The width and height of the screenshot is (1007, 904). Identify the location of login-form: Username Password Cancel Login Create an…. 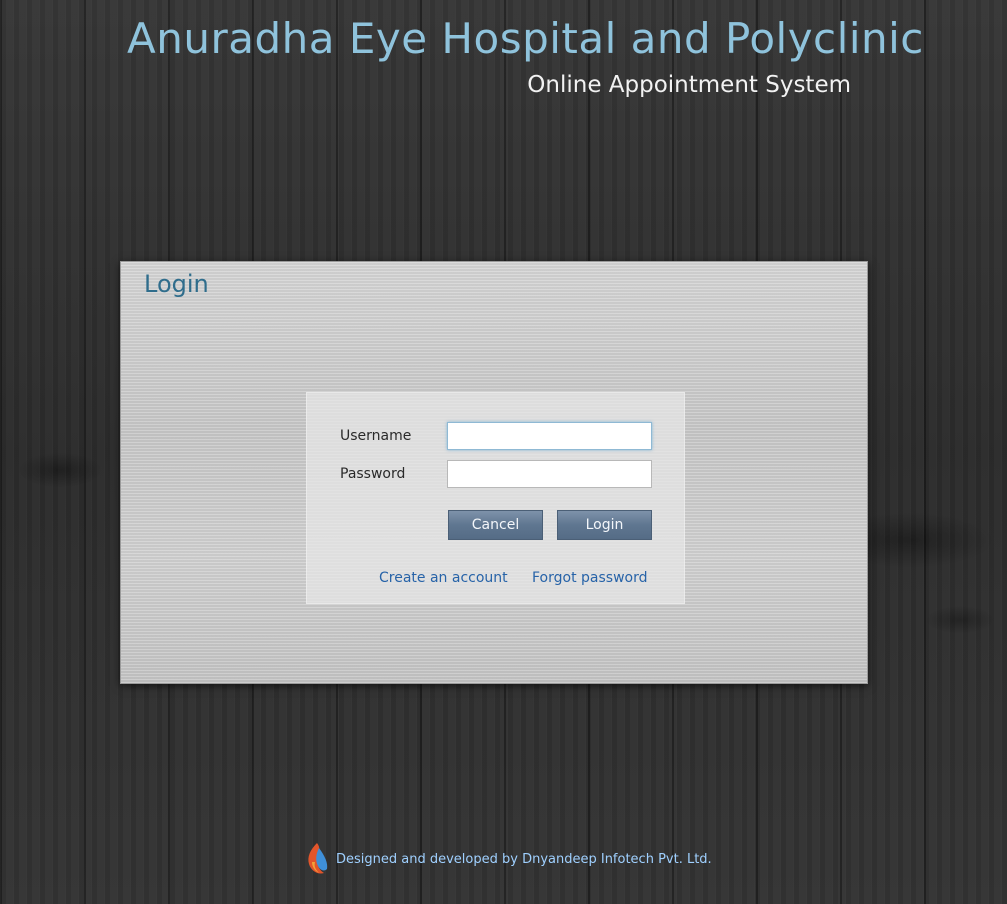
(495, 498).